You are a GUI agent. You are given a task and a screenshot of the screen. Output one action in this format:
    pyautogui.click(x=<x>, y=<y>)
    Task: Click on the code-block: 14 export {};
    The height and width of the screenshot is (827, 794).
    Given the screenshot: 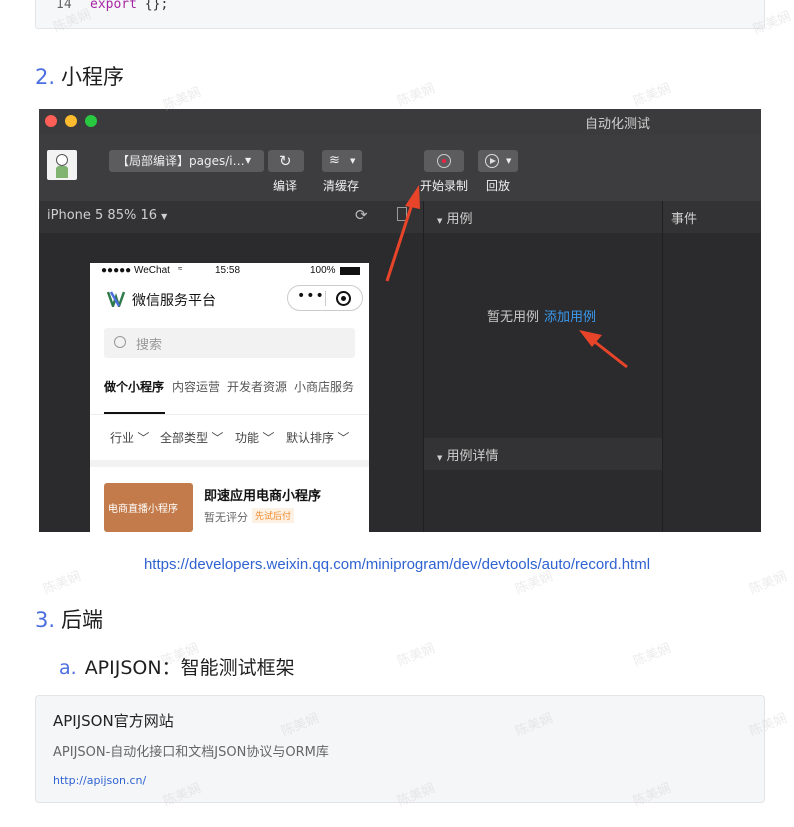 What is the action you would take?
    pyautogui.click(x=400, y=14)
    